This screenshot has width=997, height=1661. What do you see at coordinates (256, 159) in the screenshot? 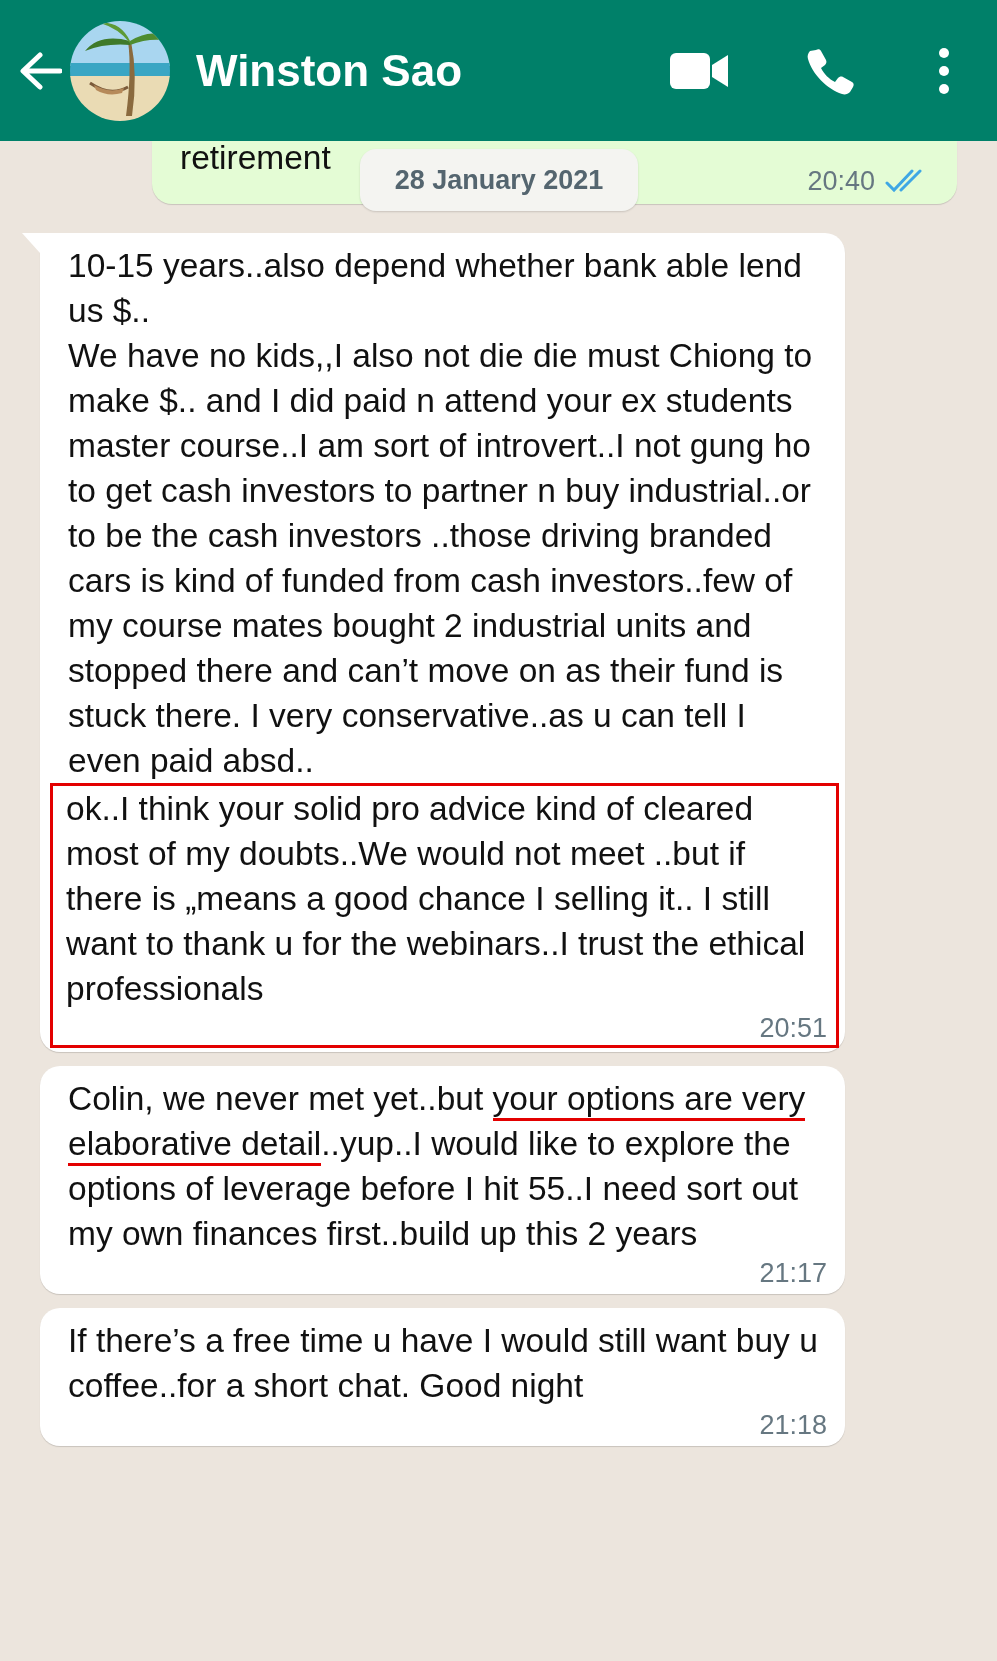
I see `message-text: retirement` at bounding box center [256, 159].